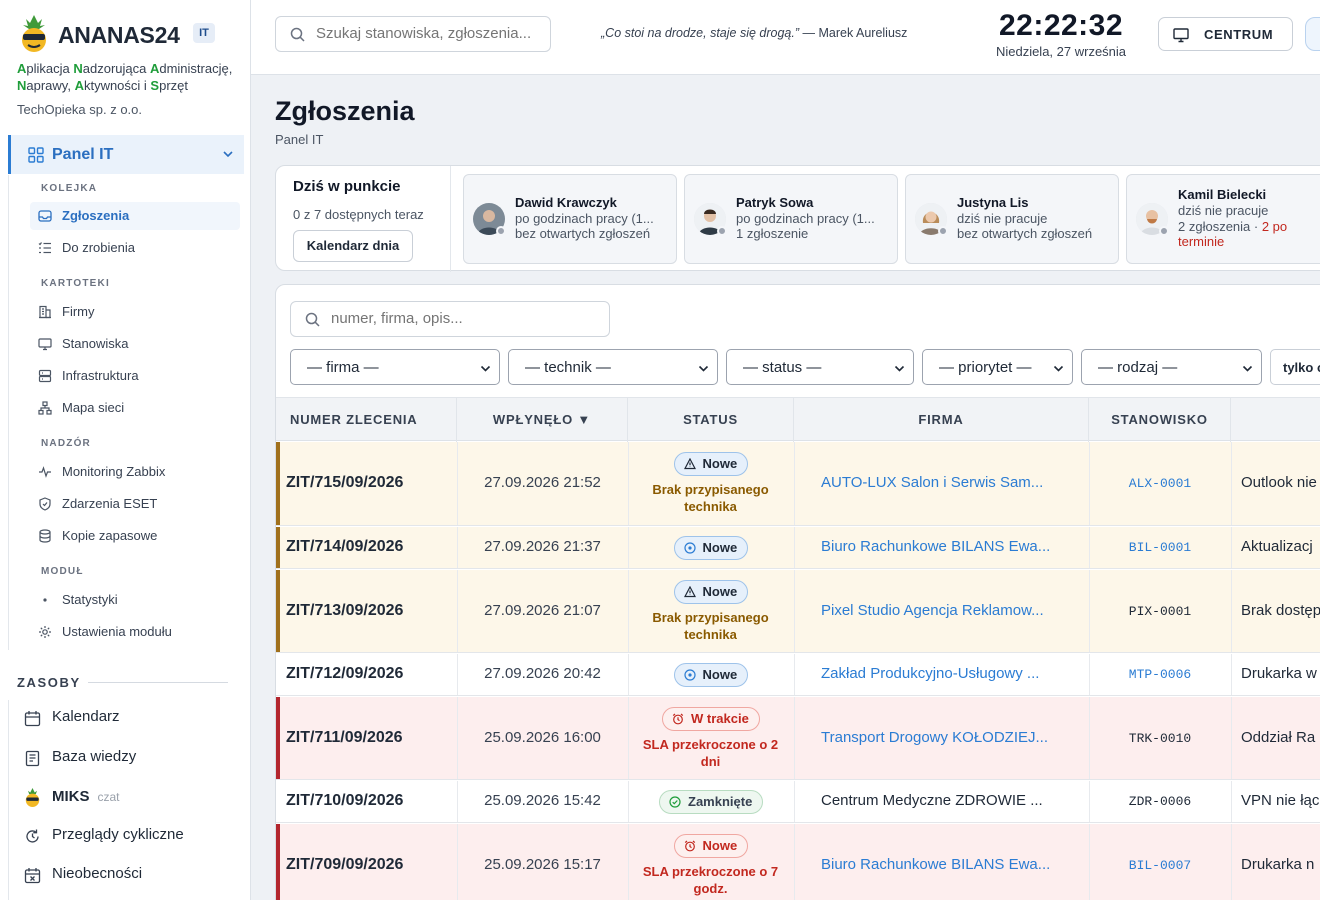  Describe the element at coordinates (344, 801) in the screenshot. I see `ticket-number: ZIT/710/09/2026` at that location.